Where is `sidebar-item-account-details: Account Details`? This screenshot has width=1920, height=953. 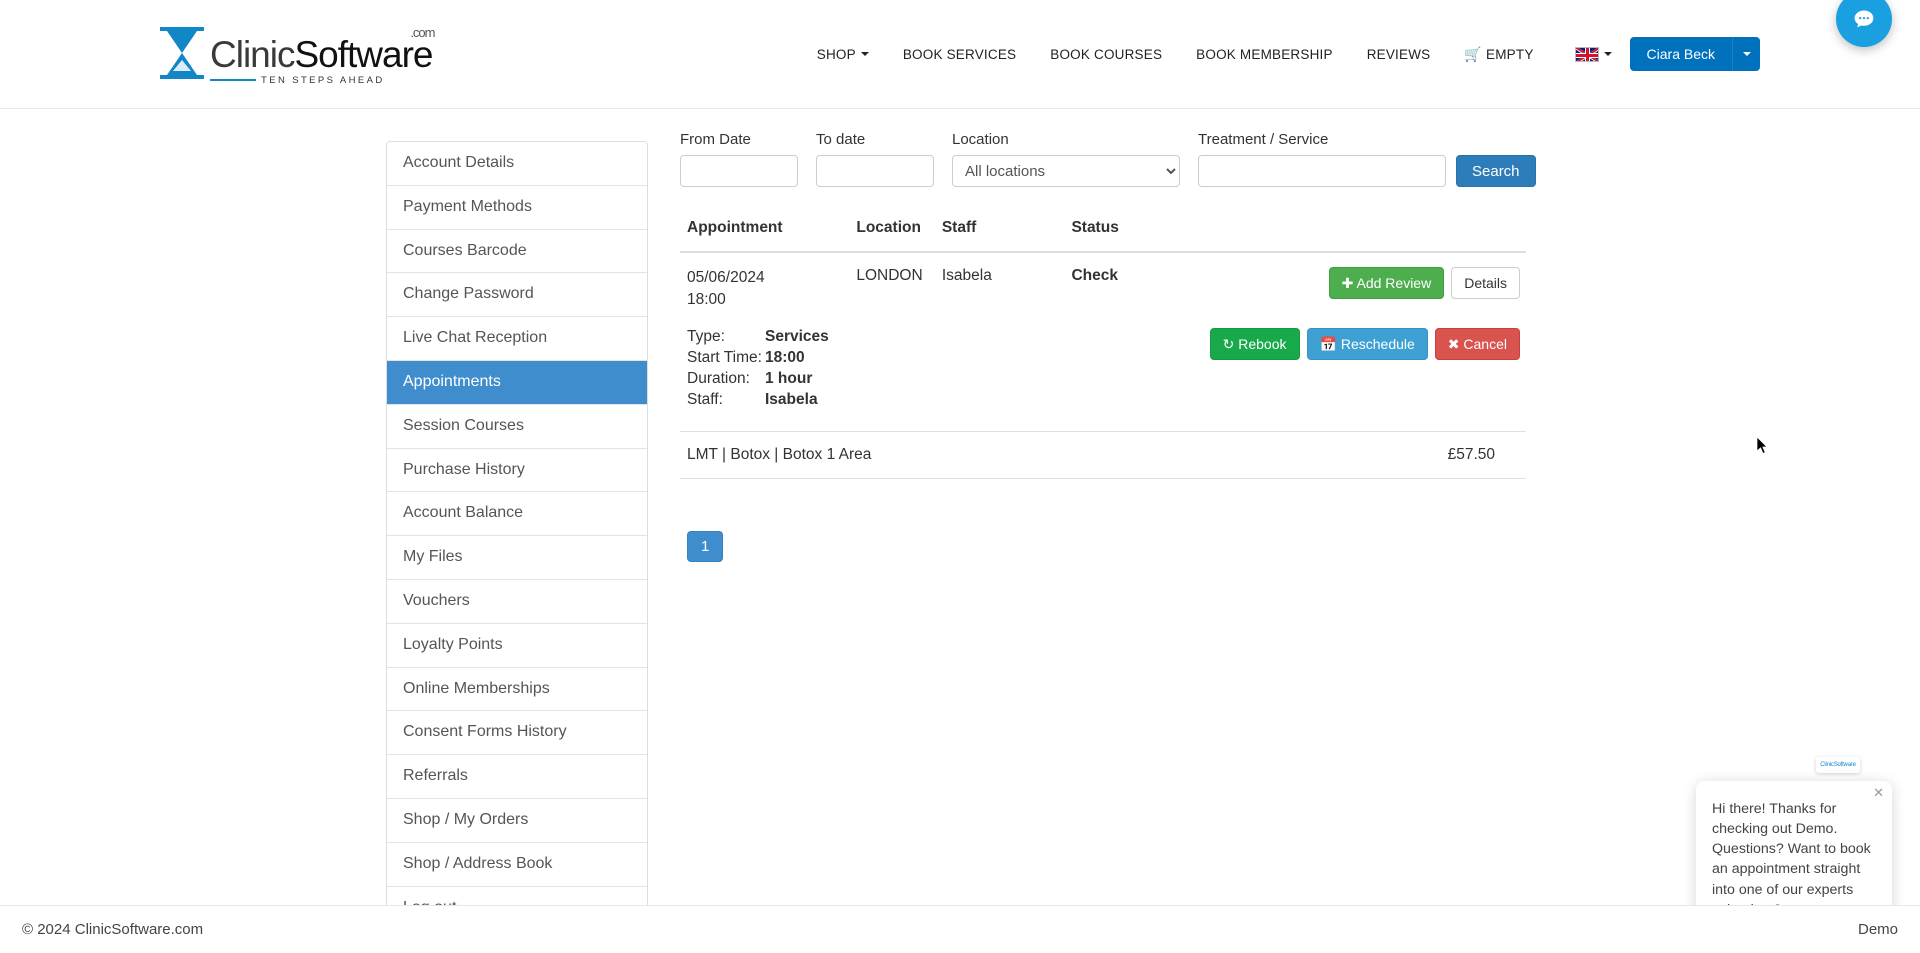 sidebar-item-account-details: Account Details is located at coordinates (517, 164).